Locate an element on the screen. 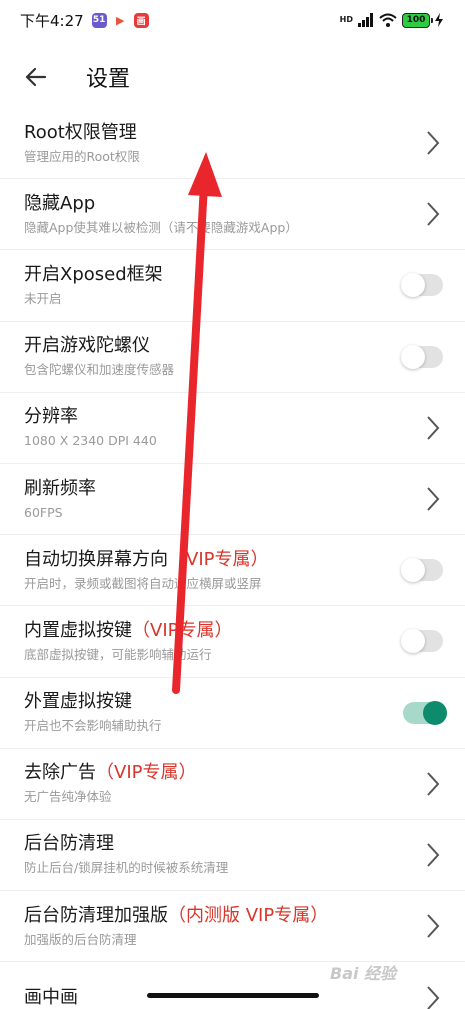 The height and width of the screenshot is (1009, 465). setting-title: 外置虚拟按键 is located at coordinates (78, 702).